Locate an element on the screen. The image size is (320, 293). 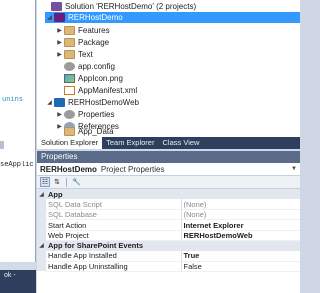
property-row: SQL Data Script (None) is located at coordinates (168, 205).